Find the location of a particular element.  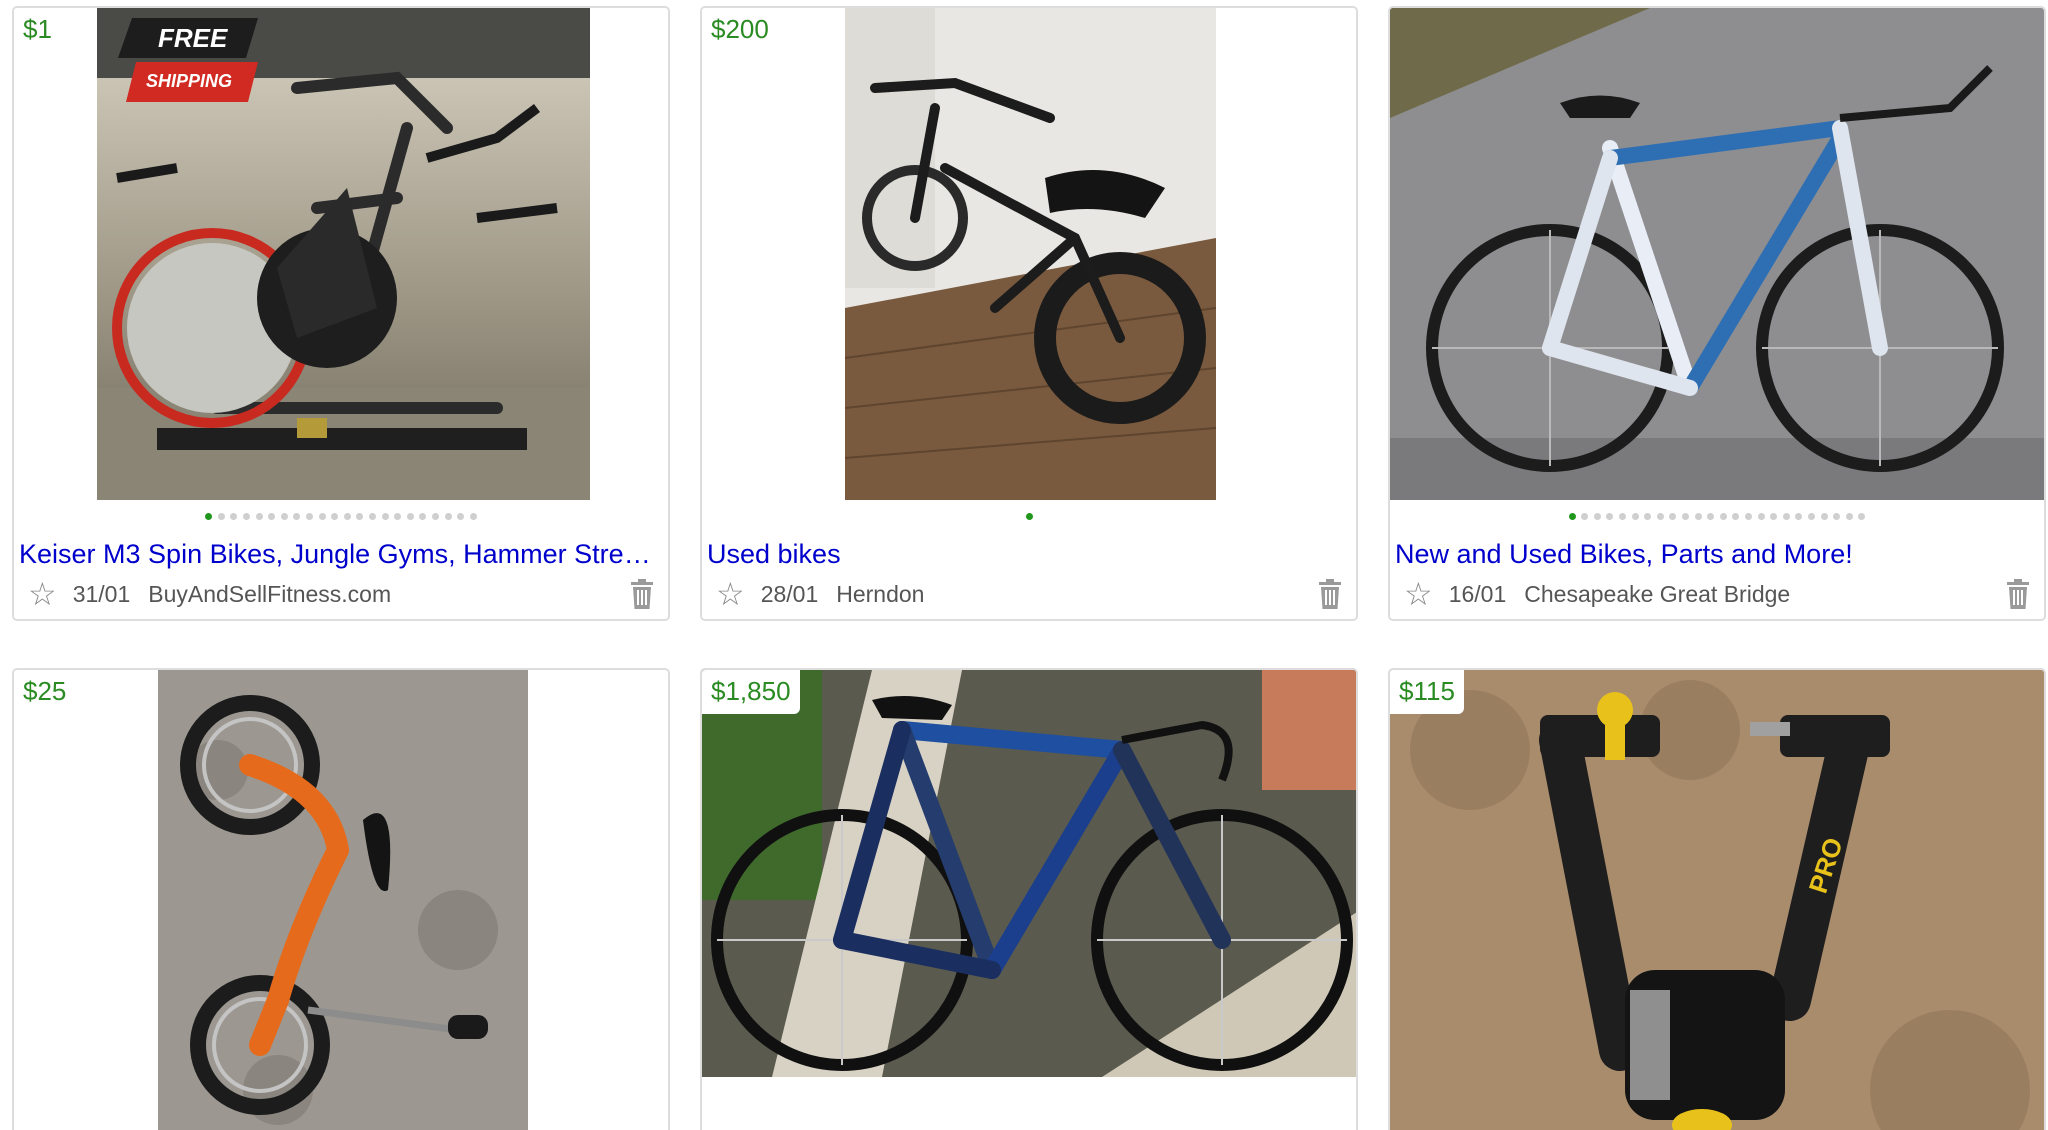

listing-card: PRO $115 is located at coordinates (1717, 899).